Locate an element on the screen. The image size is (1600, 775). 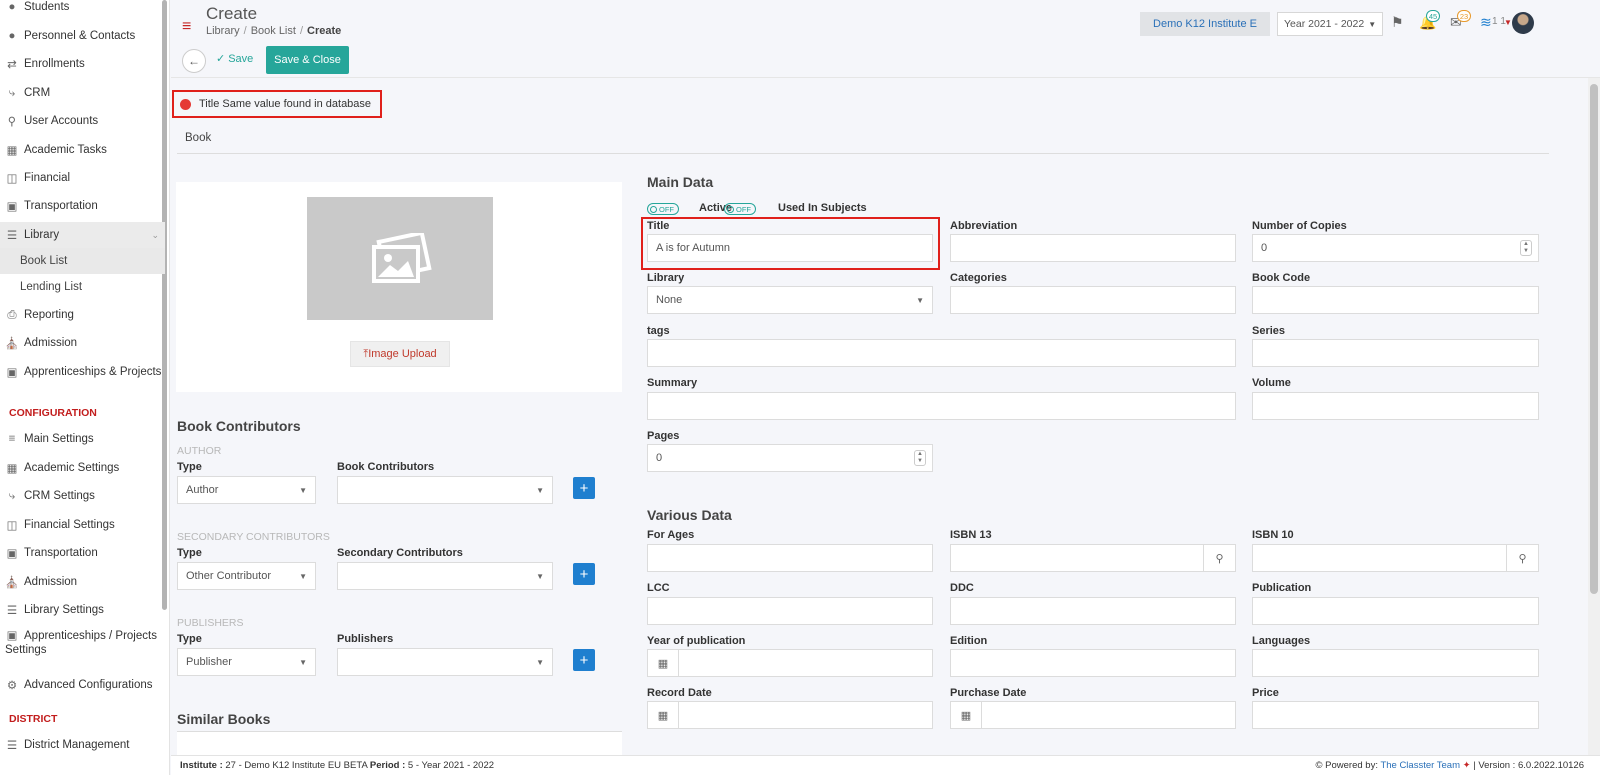
copies-input: 0 ▲ ▼ is located at coordinates (1395, 248).